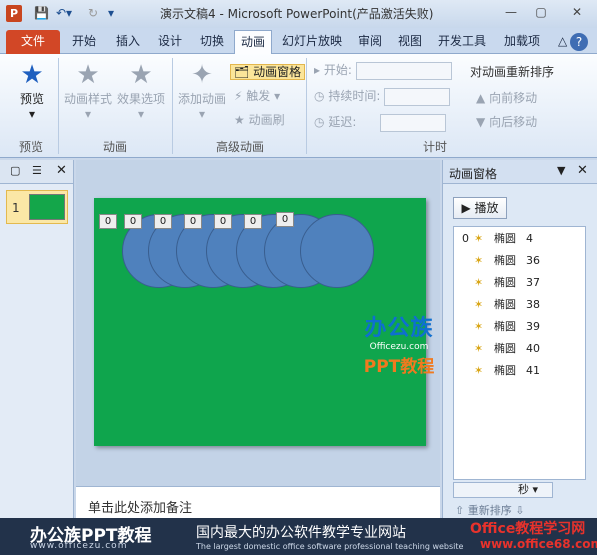  I want to click on pane-options-icon: ▼, so click(561, 170).